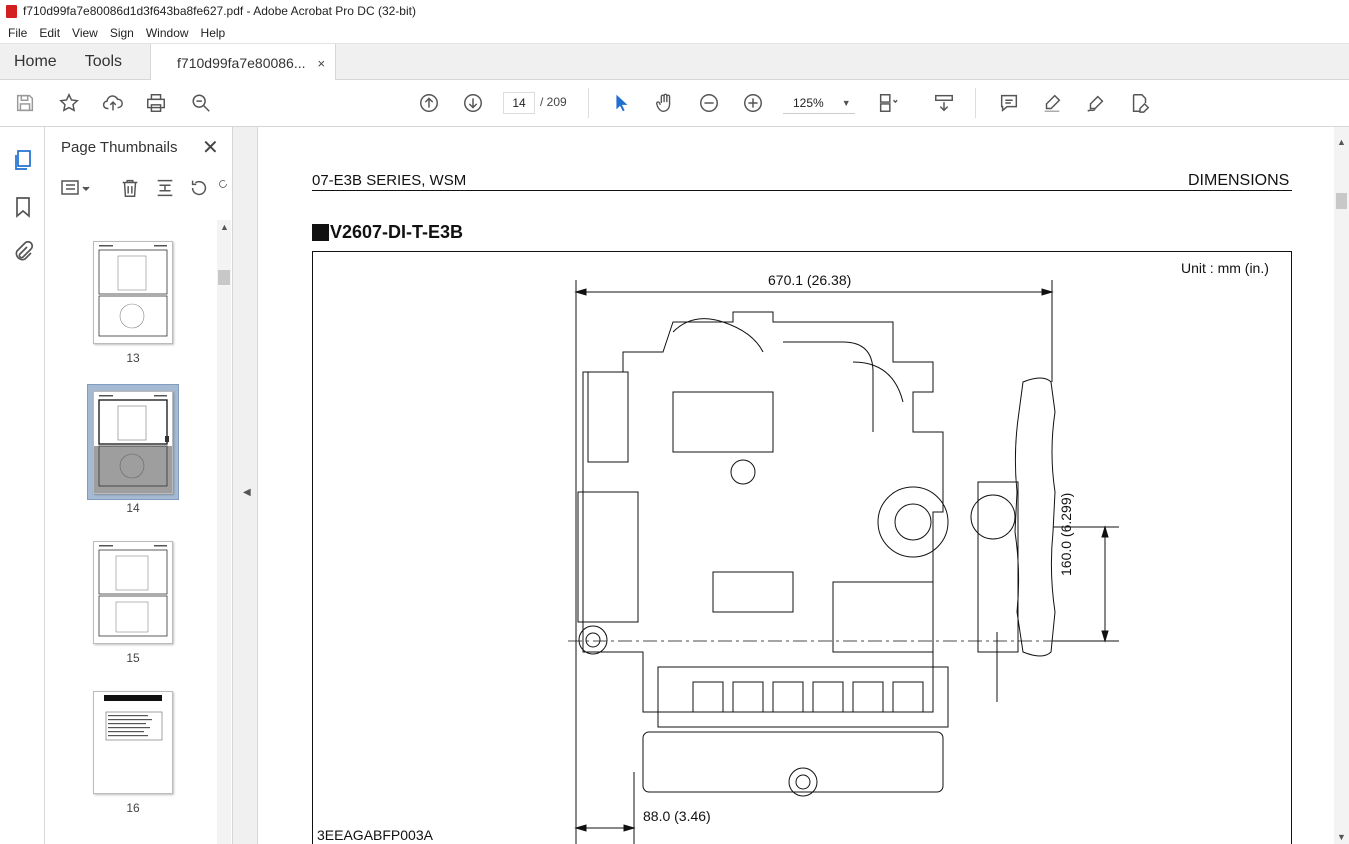 This screenshot has height=844, width=1349. I want to click on save-icon, so click(25, 103).